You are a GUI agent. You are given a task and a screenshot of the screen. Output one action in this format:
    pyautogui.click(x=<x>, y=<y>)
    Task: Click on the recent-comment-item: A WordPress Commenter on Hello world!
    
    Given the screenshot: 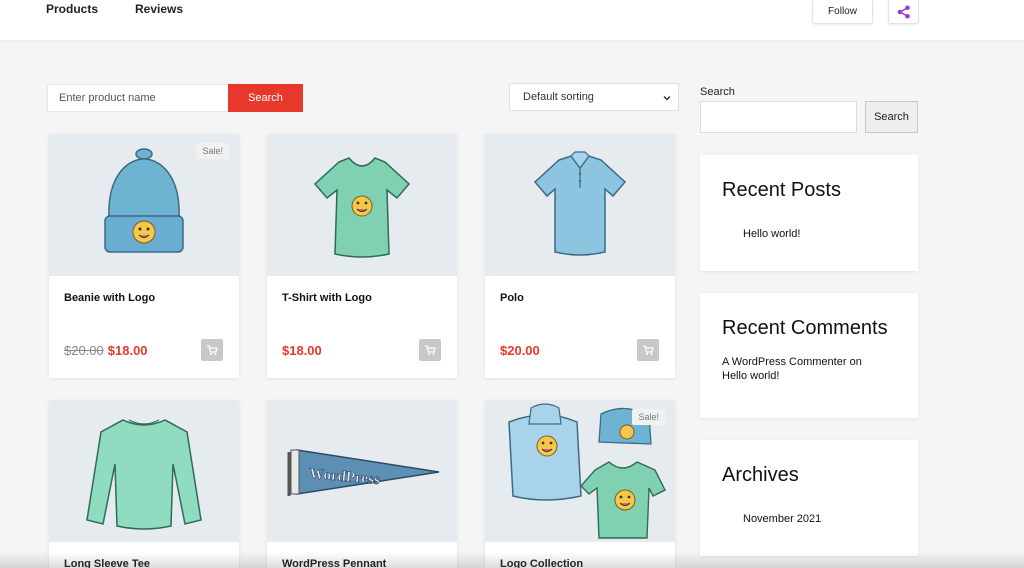 What is the action you would take?
    pyautogui.click(x=792, y=369)
    